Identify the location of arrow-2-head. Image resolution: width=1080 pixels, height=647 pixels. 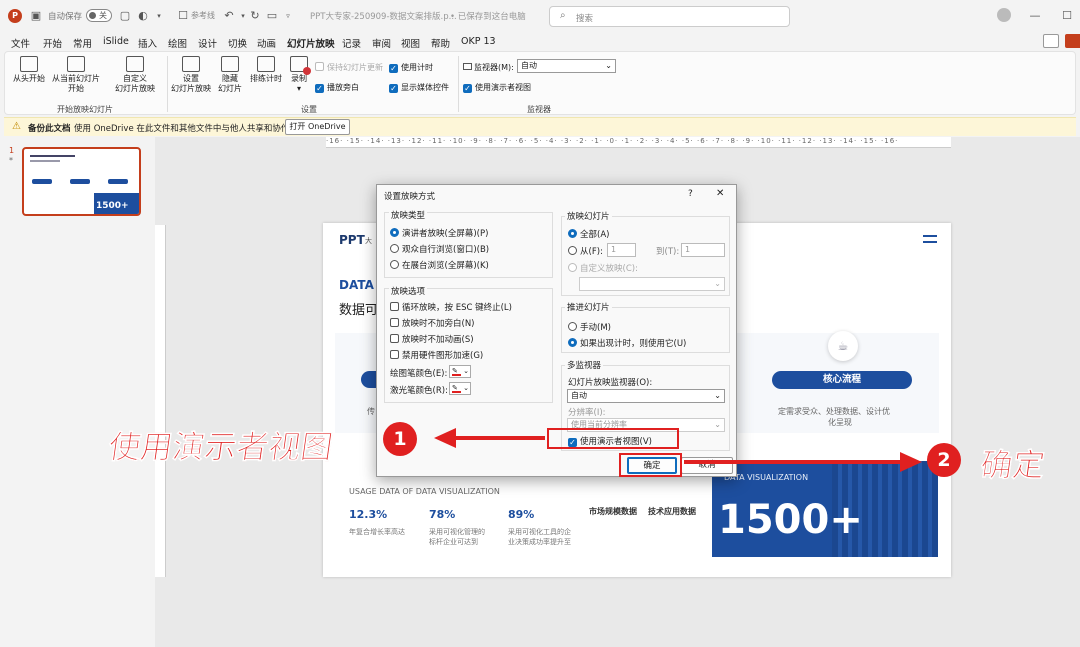
(911, 462).